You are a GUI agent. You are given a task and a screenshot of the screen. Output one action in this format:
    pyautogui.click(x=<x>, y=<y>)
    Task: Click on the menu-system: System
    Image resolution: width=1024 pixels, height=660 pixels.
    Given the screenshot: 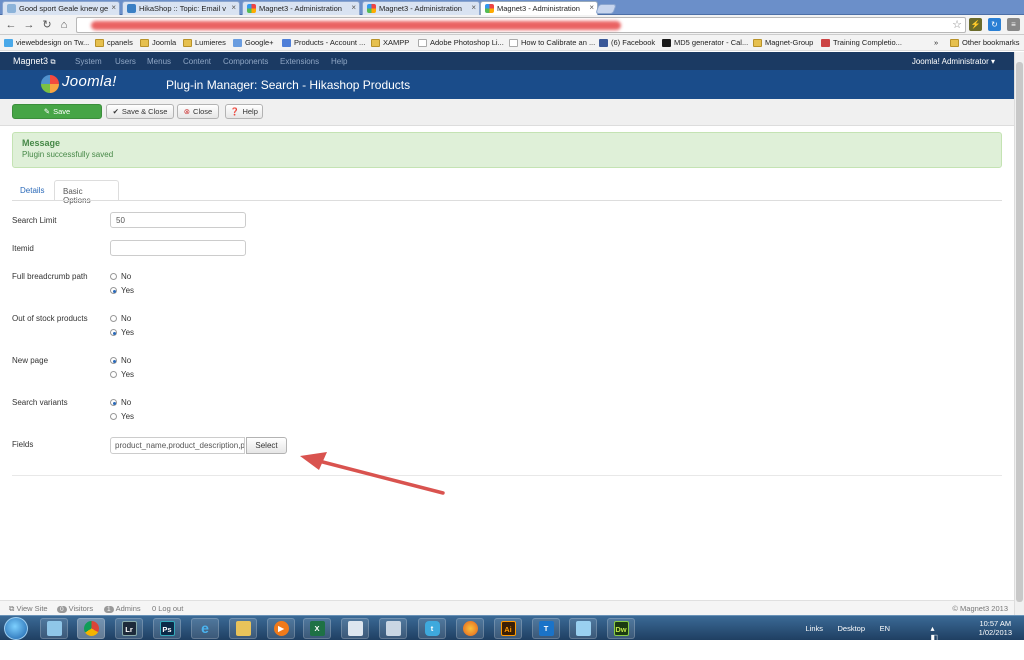 What is the action you would take?
    pyautogui.click(x=88, y=61)
    